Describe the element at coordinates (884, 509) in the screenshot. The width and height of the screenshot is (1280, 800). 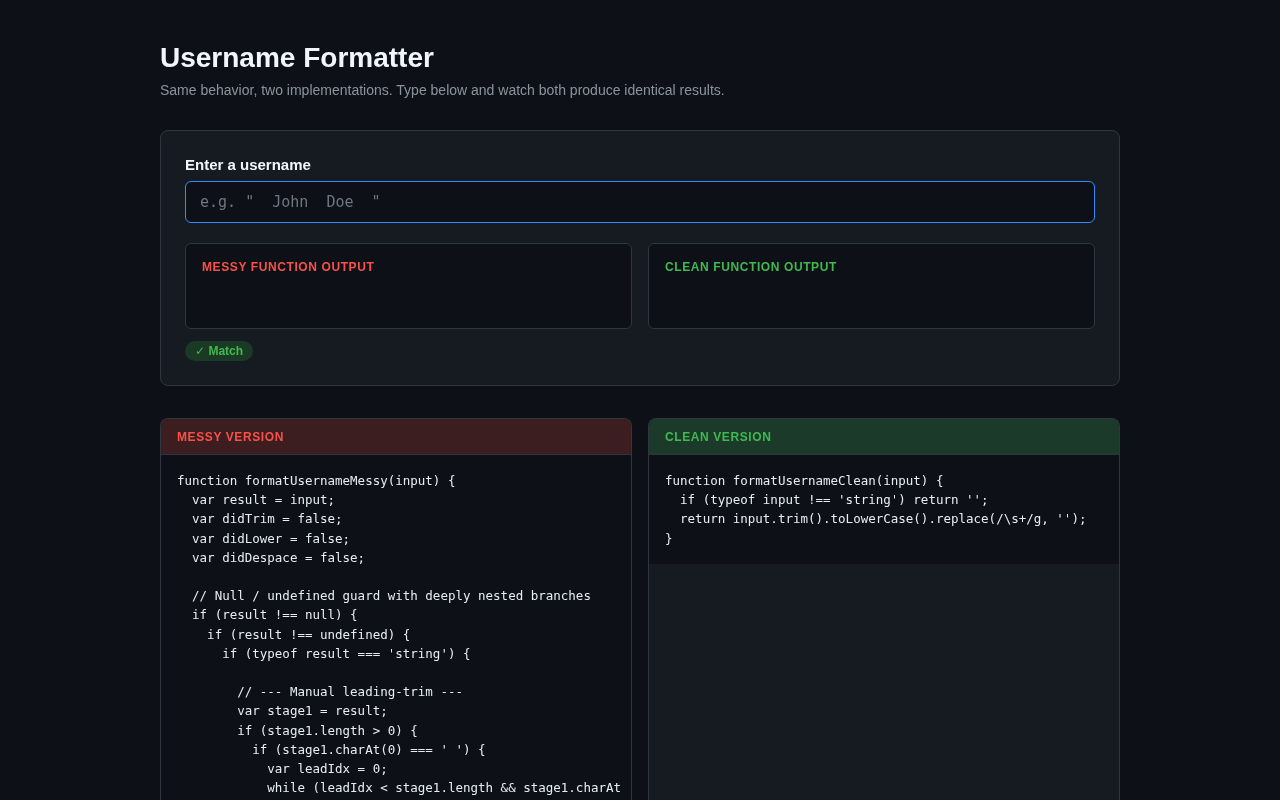
I see `code-listing: function formatUsernameClean(input) { if (typeof input !== 'string') return ''; return input.trim().toLowerCase().replace(/\s+/g, ''); }` at that location.